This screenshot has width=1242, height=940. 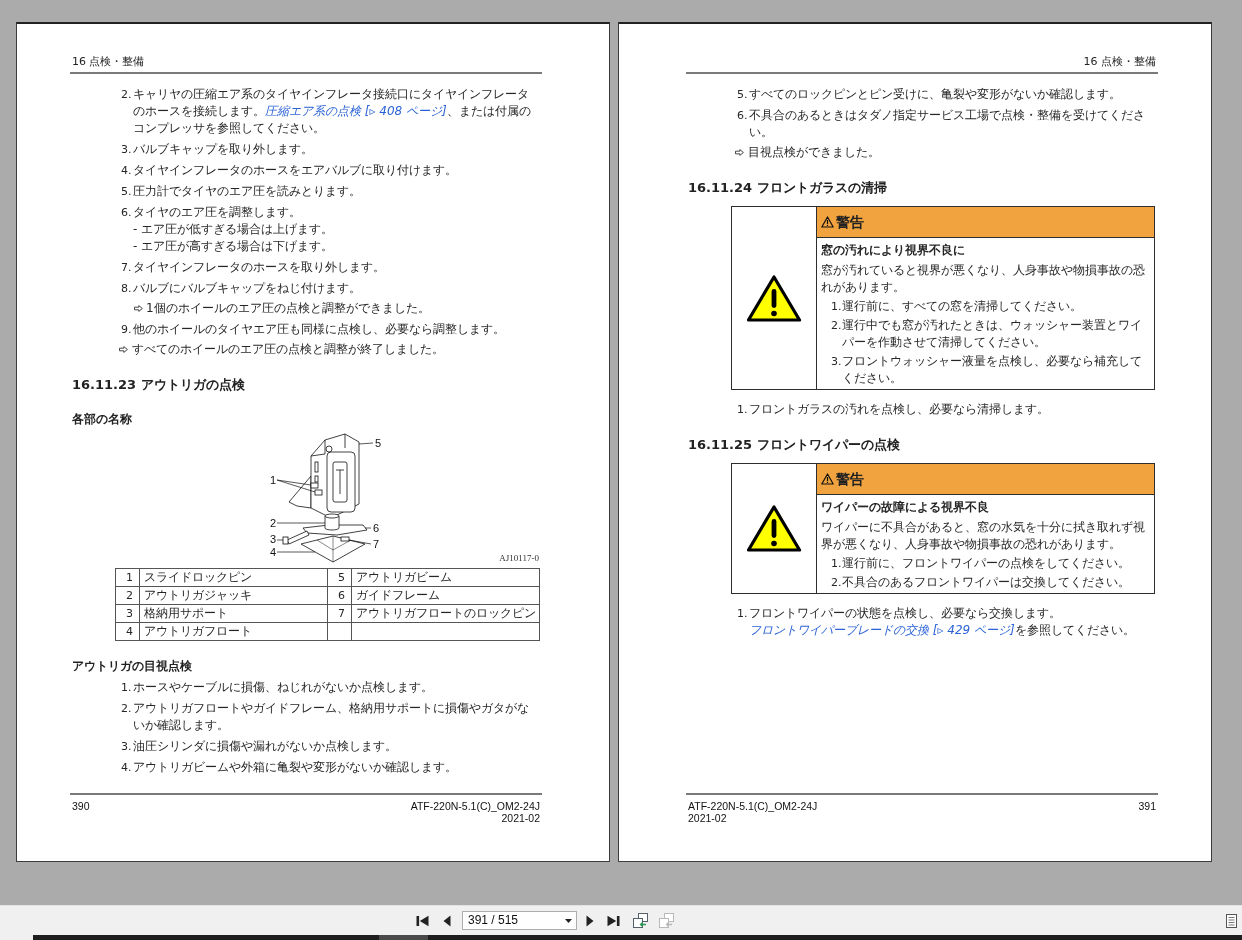 I want to click on page-number: 390, so click(x=81, y=807).